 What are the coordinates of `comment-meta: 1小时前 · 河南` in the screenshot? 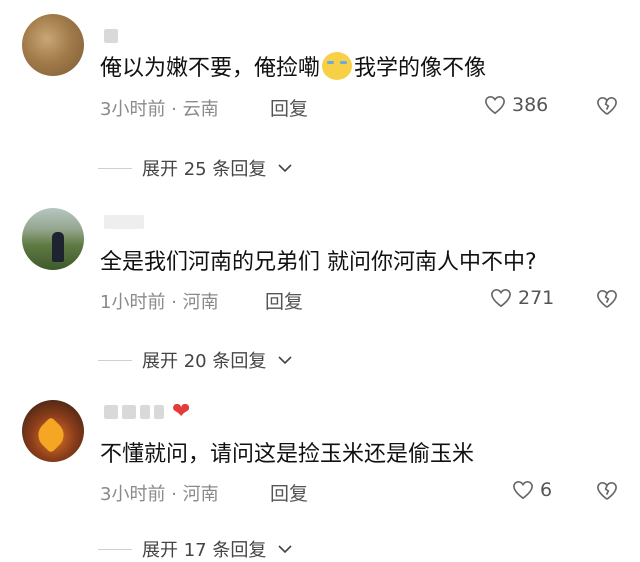 It's located at (159, 301).